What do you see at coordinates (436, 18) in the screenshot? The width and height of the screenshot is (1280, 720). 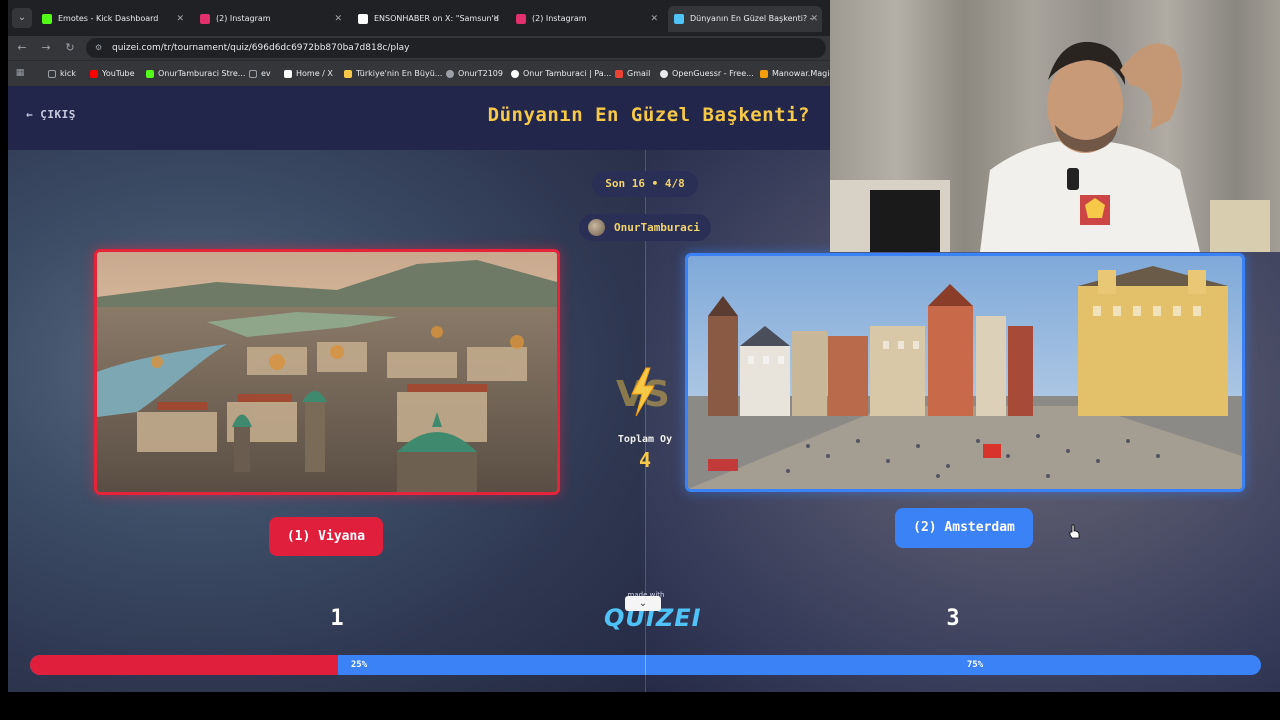 I see `tab-title: ENSONHABER on X: "Samsun'd` at bounding box center [436, 18].